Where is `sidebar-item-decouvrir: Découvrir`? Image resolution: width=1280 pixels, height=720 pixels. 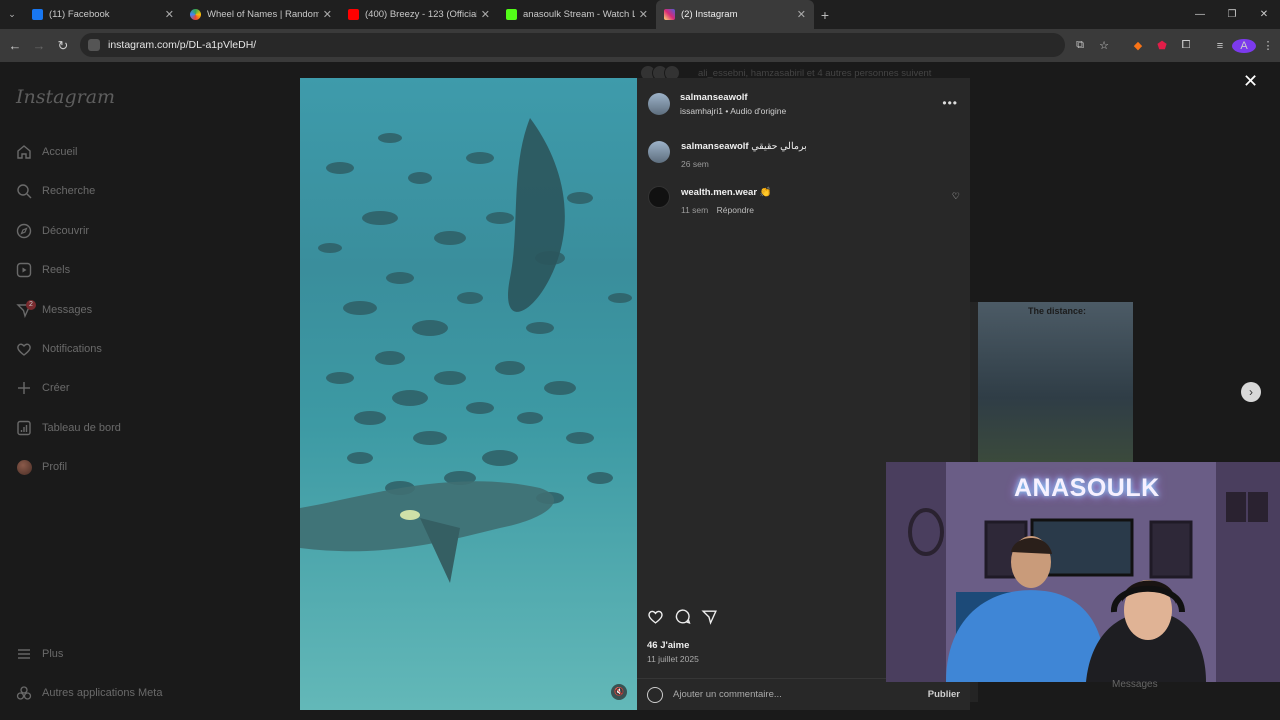 sidebar-item-decouvrir: Découvrir is located at coordinates (52, 231).